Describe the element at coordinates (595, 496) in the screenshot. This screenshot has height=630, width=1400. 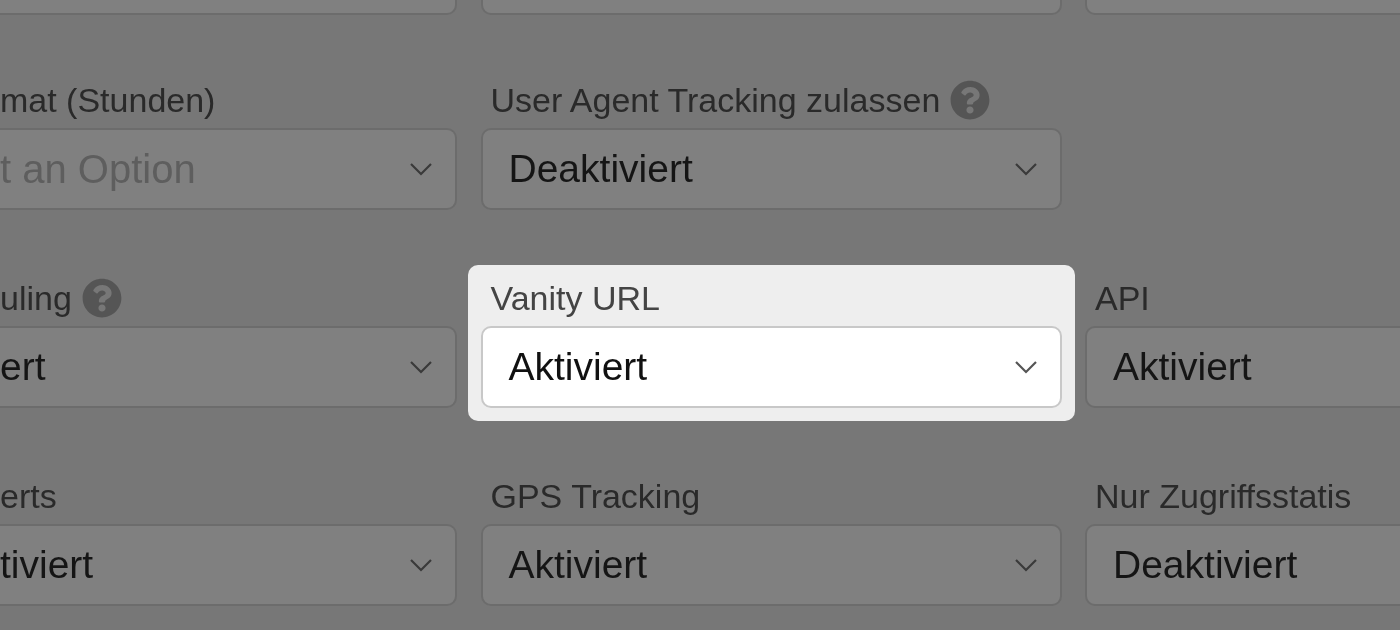
I see `field-label: GPS Tracking` at that location.